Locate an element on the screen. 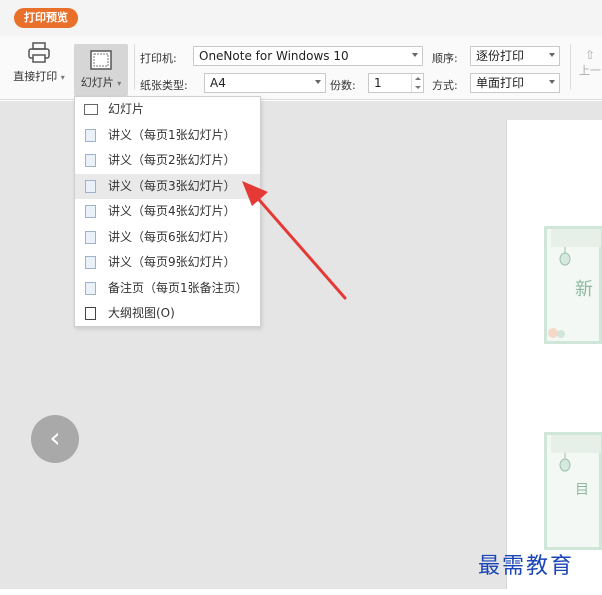 This screenshot has height=595, width=602. dropdown-item-handout-2: 讲义（每页2张幻灯片） is located at coordinates (167, 161).